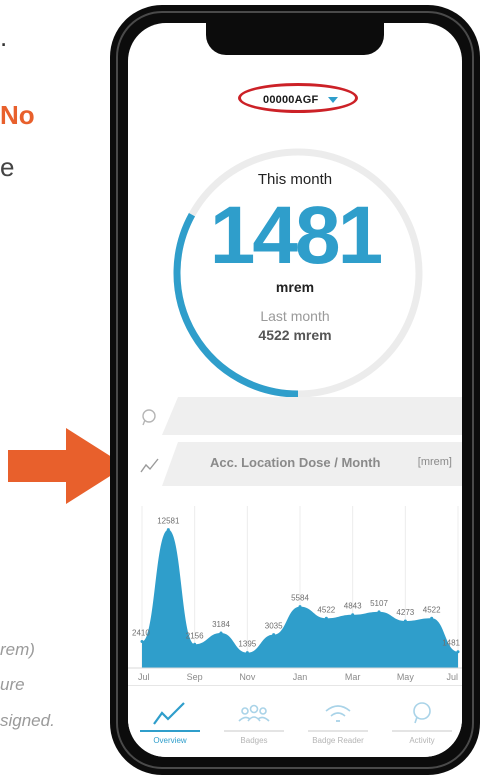 Image resolution: width=496 pixels, height=779 pixels. Describe the element at coordinates (338, 713) in the screenshot. I see `wifi-icon` at that location.